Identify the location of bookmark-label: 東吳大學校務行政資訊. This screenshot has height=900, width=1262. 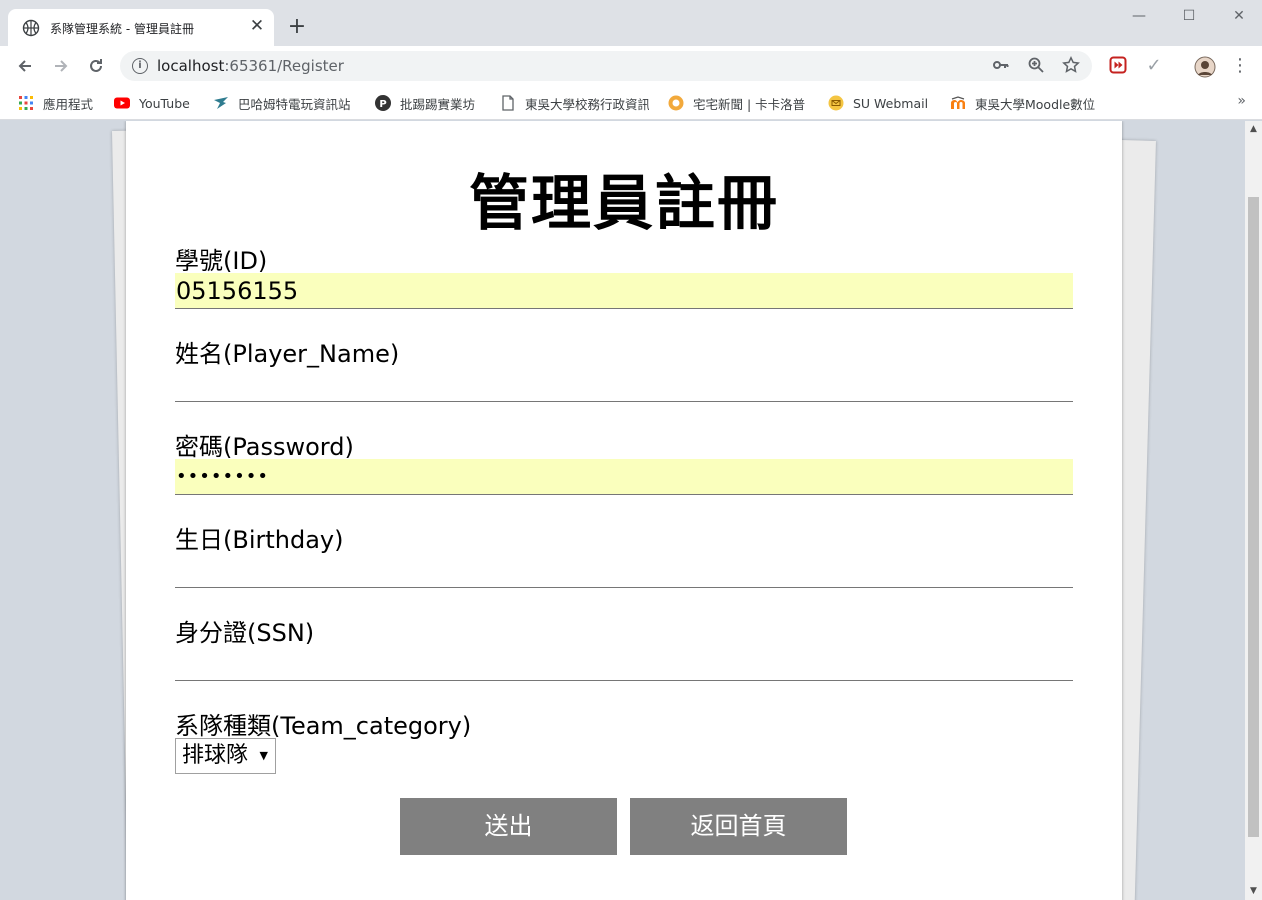
(587, 104).